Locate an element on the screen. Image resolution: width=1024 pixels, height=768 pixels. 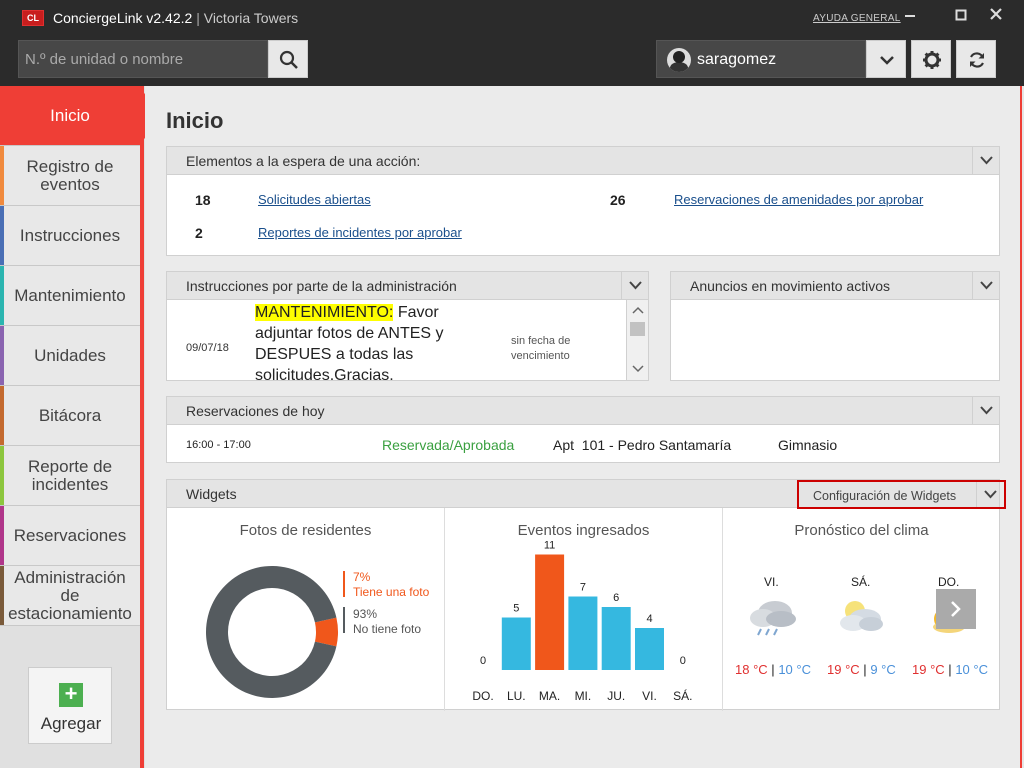
weather-widget-title: Pronóstico del clima is located at coordinates (861, 530).